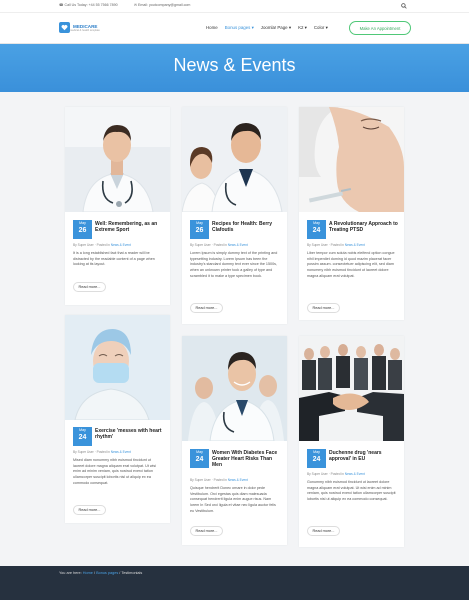 Image resolution: width=469 pixels, height=600 pixels. Describe the element at coordinates (351, 388) in the screenshot. I see `news-image-handshake-team` at that location.